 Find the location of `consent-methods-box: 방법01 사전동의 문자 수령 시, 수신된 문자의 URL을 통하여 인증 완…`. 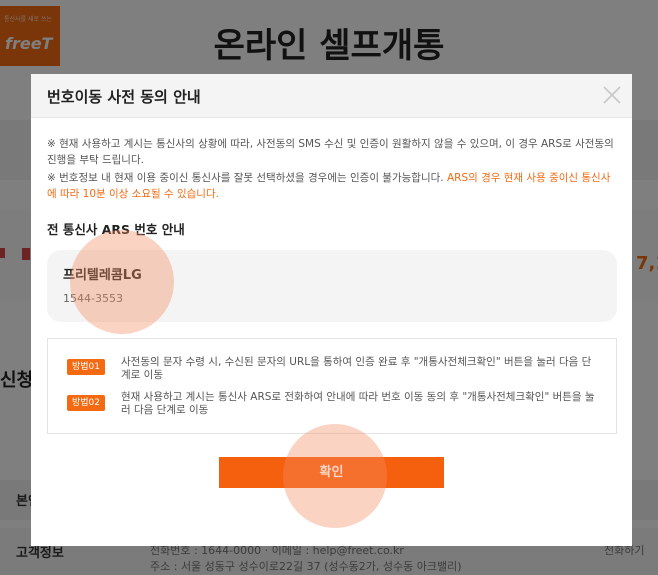

consent-methods-box: 방법01 사전동의 문자 수령 시, 수신된 문자의 URL을 통하여 인증 완… is located at coordinates (332, 386).